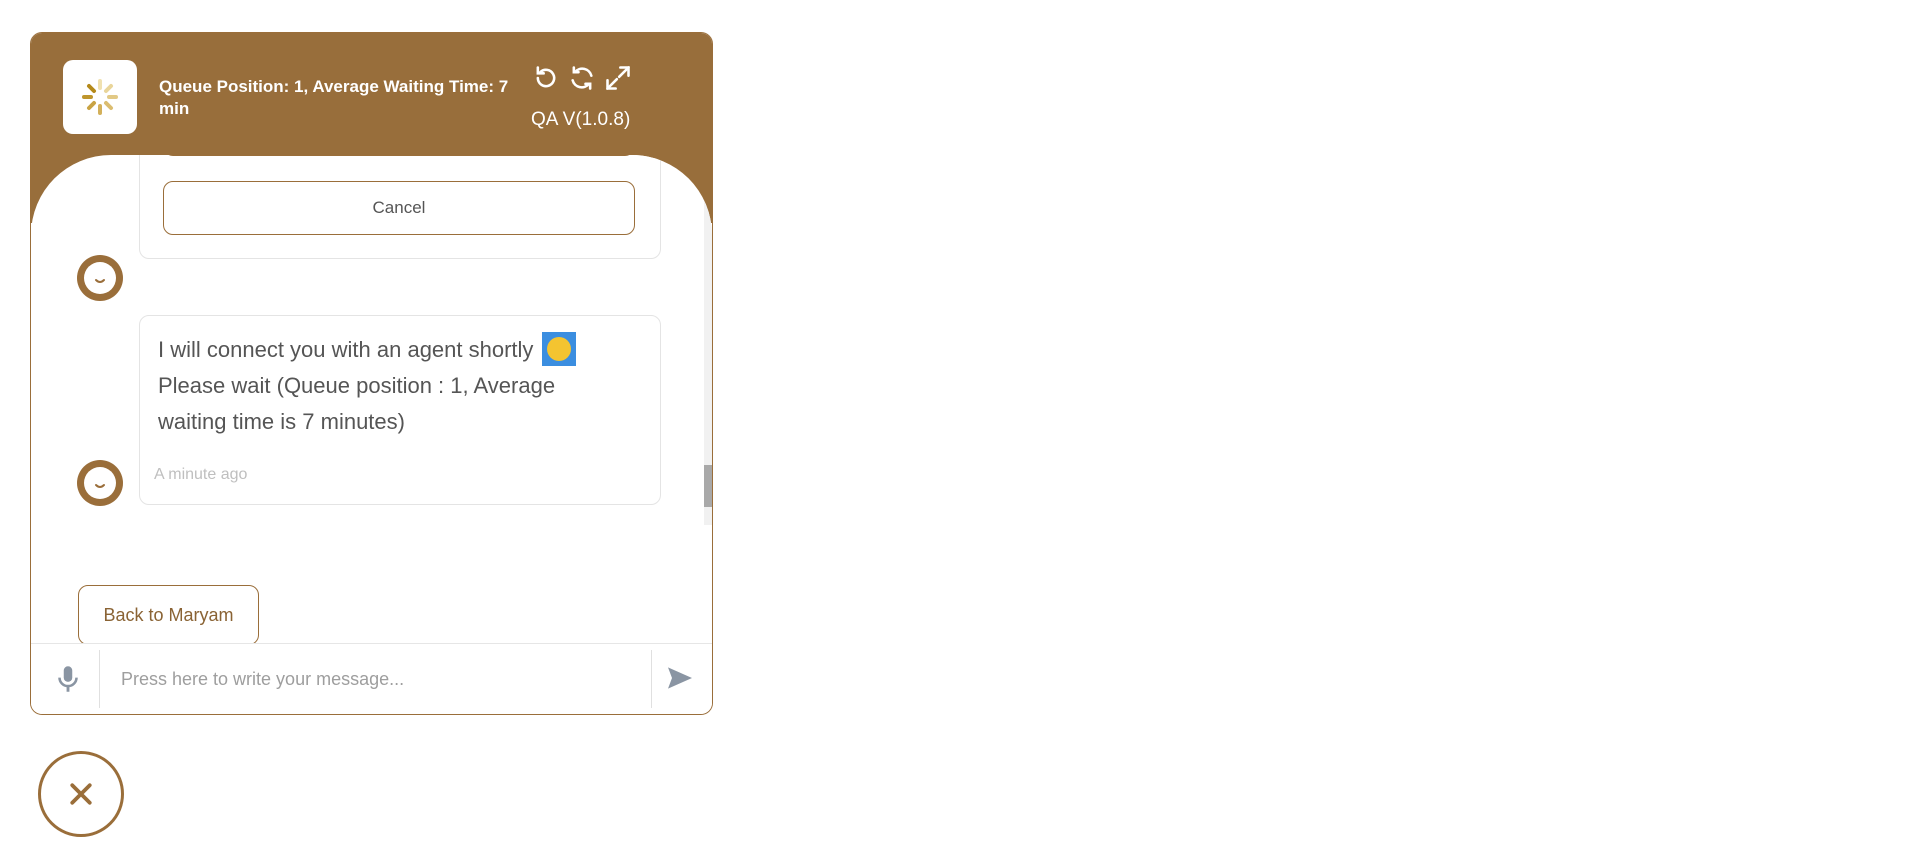  I want to click on spinner-icon, so click(100, 97).